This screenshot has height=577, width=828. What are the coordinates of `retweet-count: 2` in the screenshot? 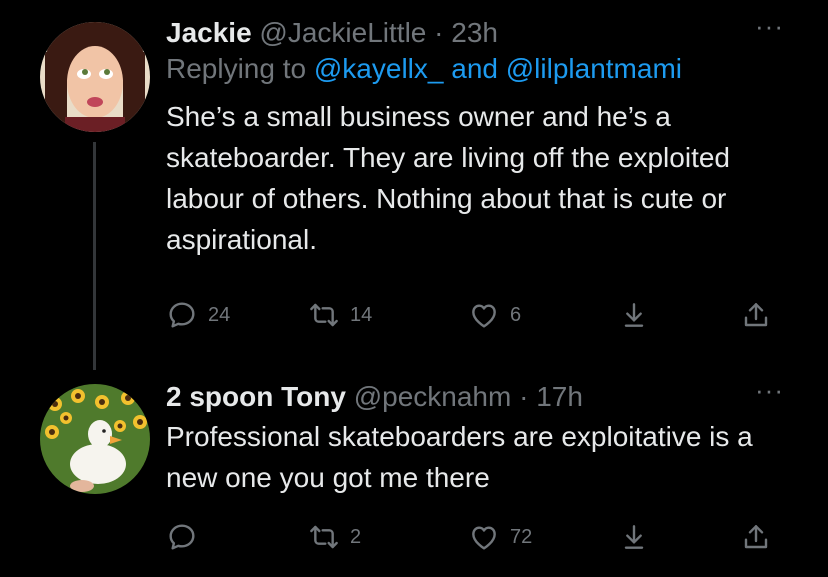 It's located at (356, 536).